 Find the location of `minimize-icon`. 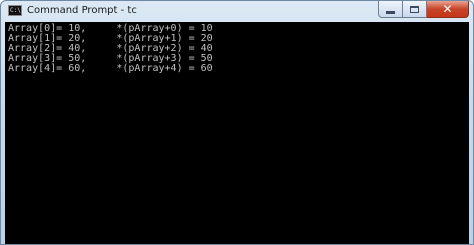

minimize-icon is located at coordinates (390, 12).